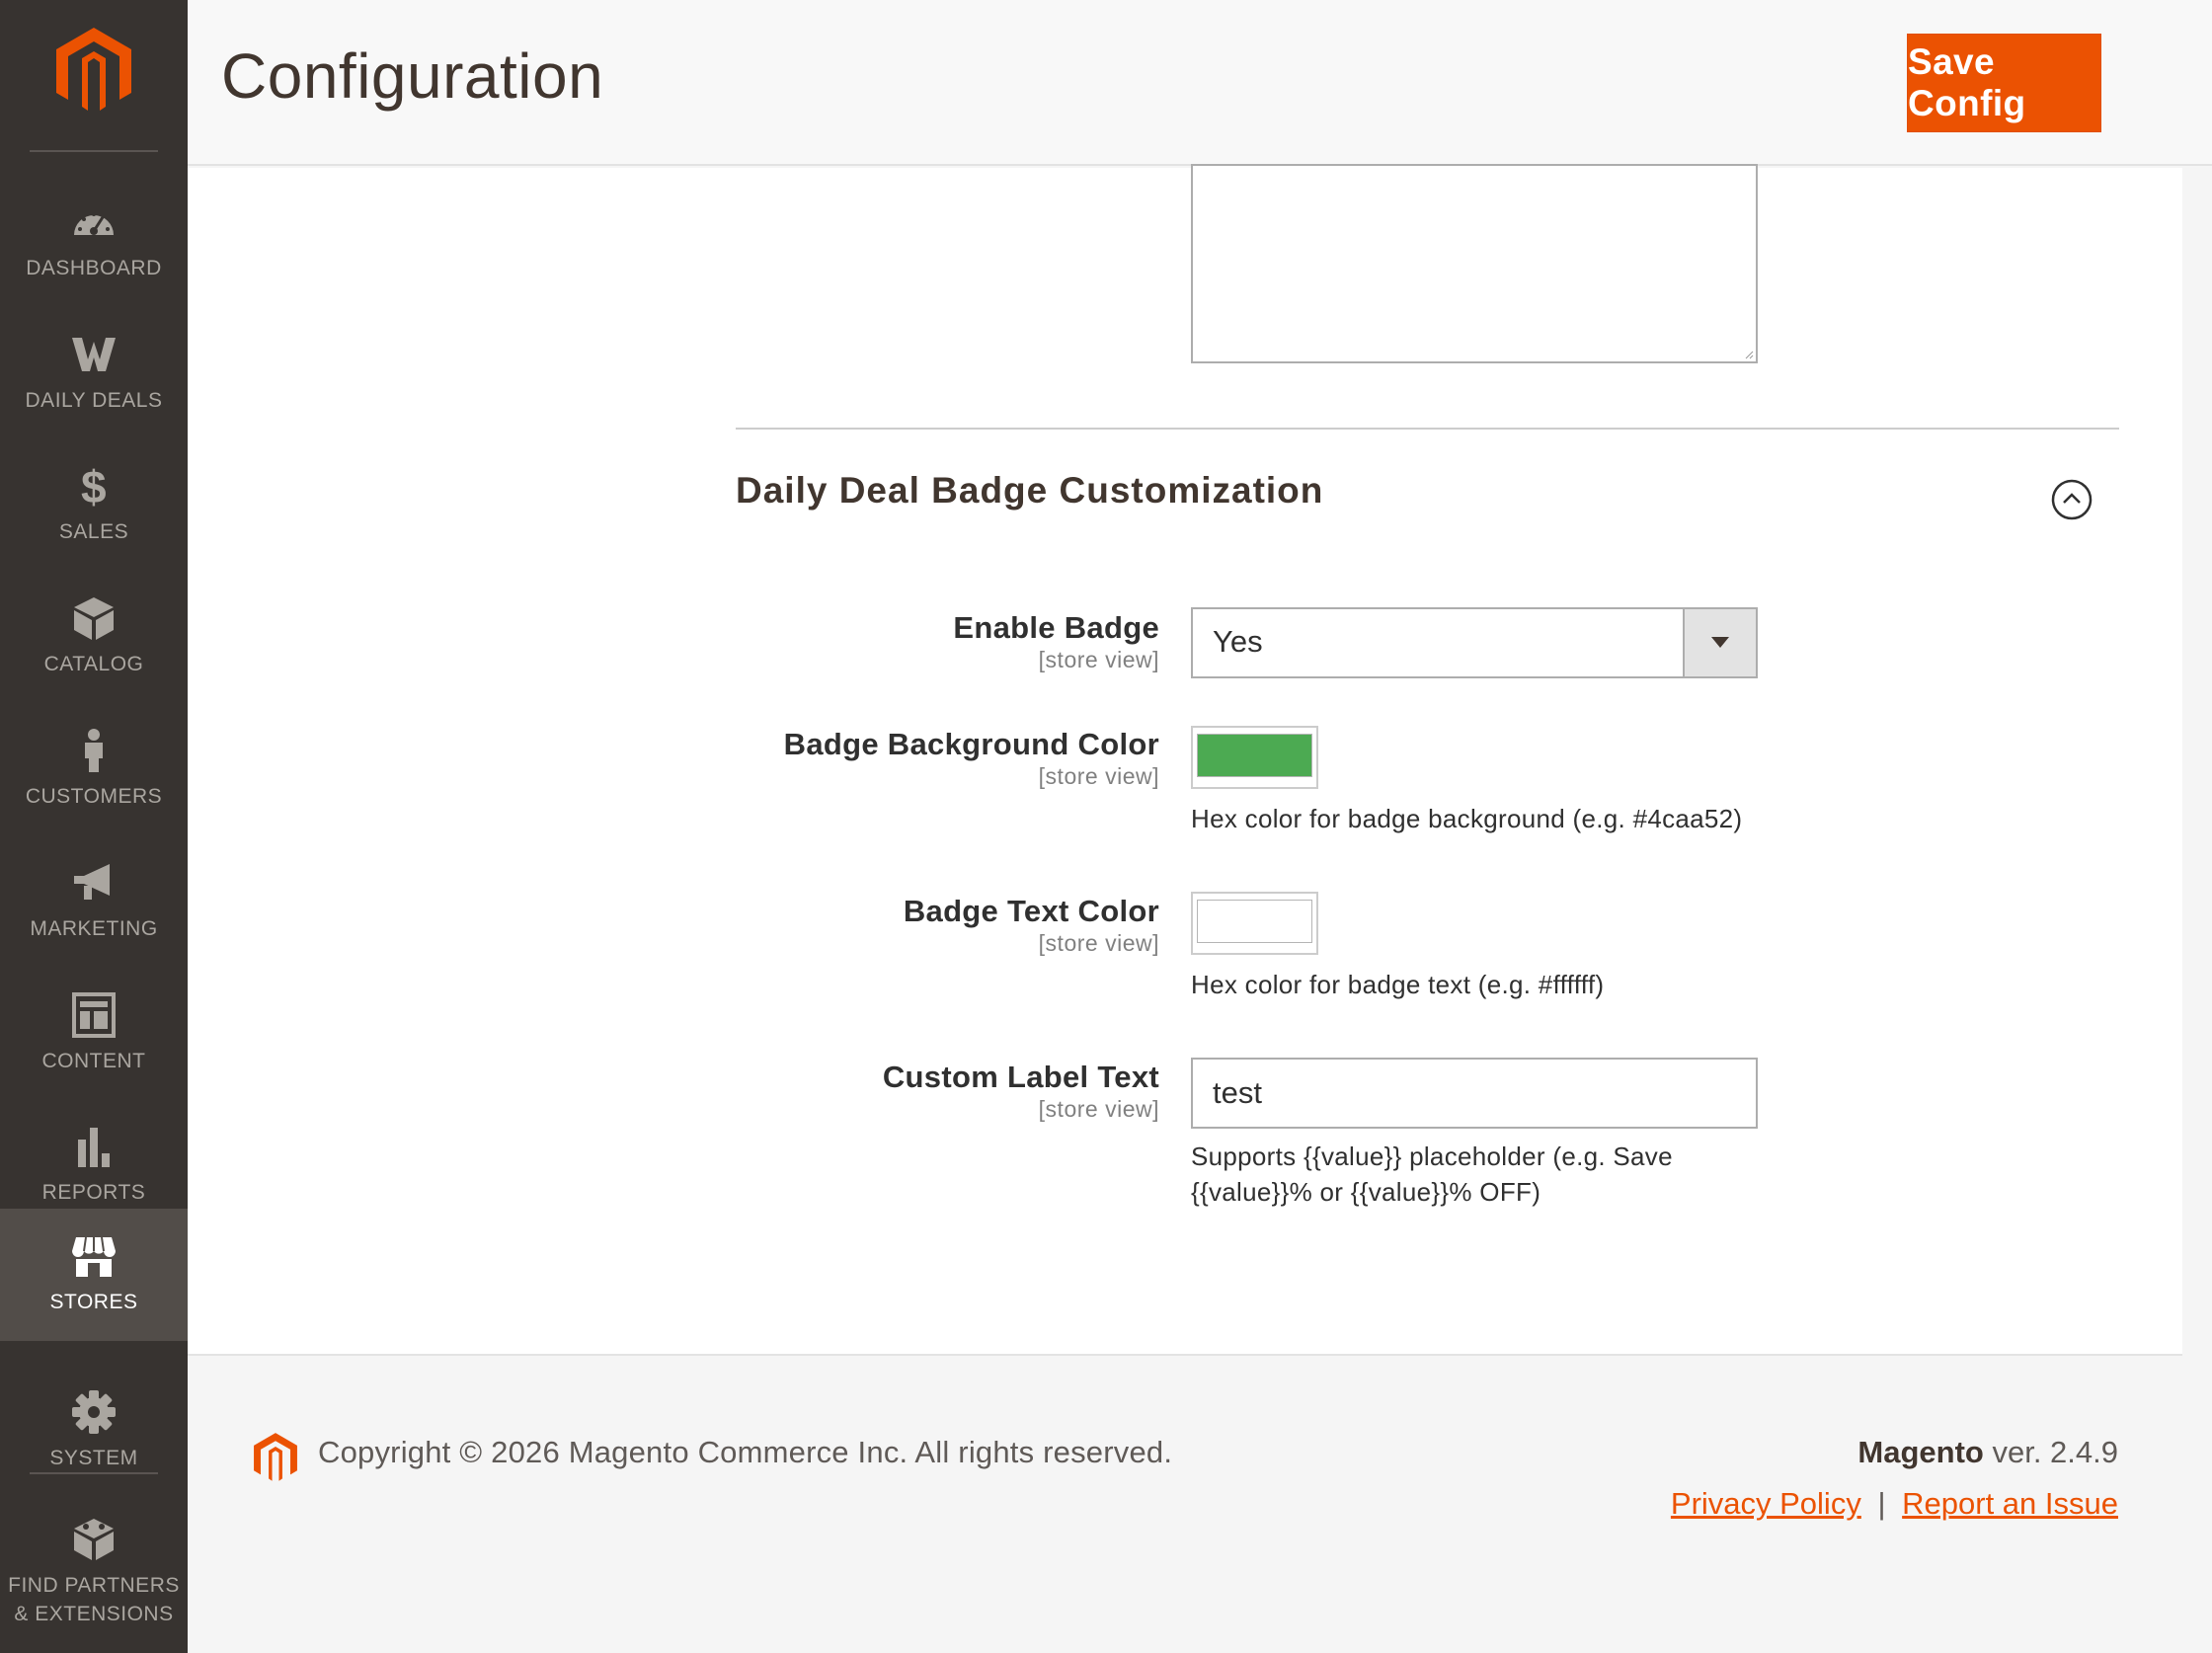 The height and width of the screenshot is (1653, 2212). I want to click on collapse-section-icon, so click(2072, 499).